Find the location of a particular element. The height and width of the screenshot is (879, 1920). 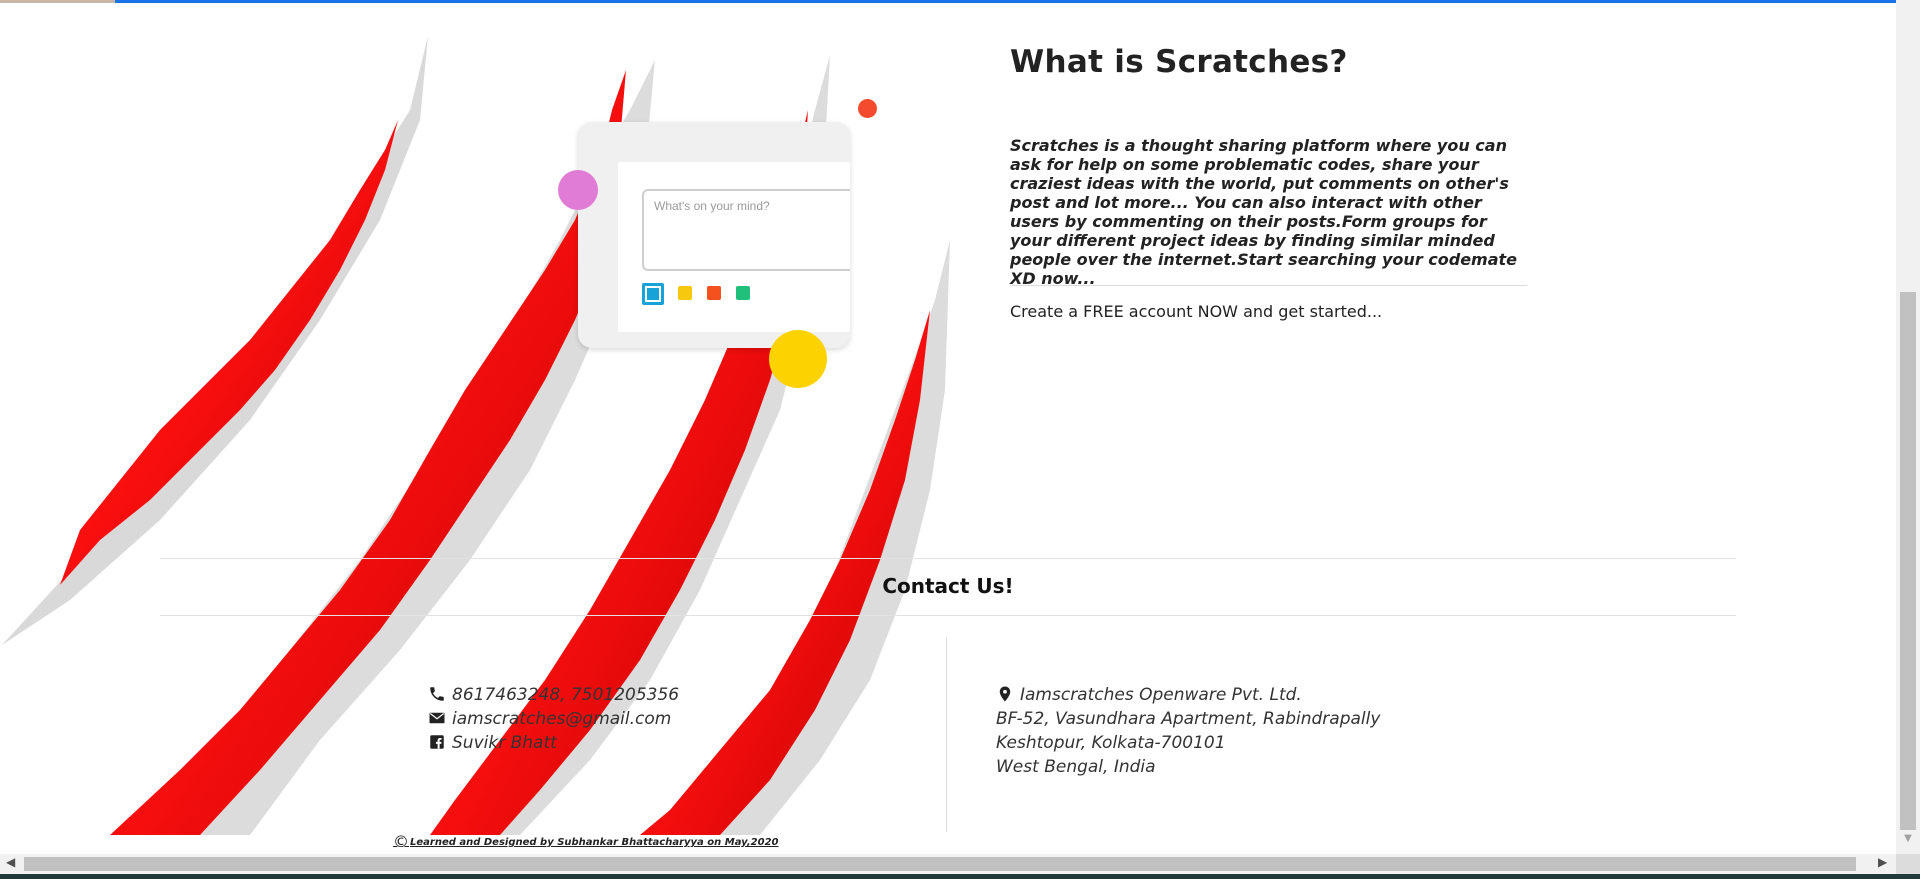

contact-title: Contact Us! is located at coordinates (948, 586).